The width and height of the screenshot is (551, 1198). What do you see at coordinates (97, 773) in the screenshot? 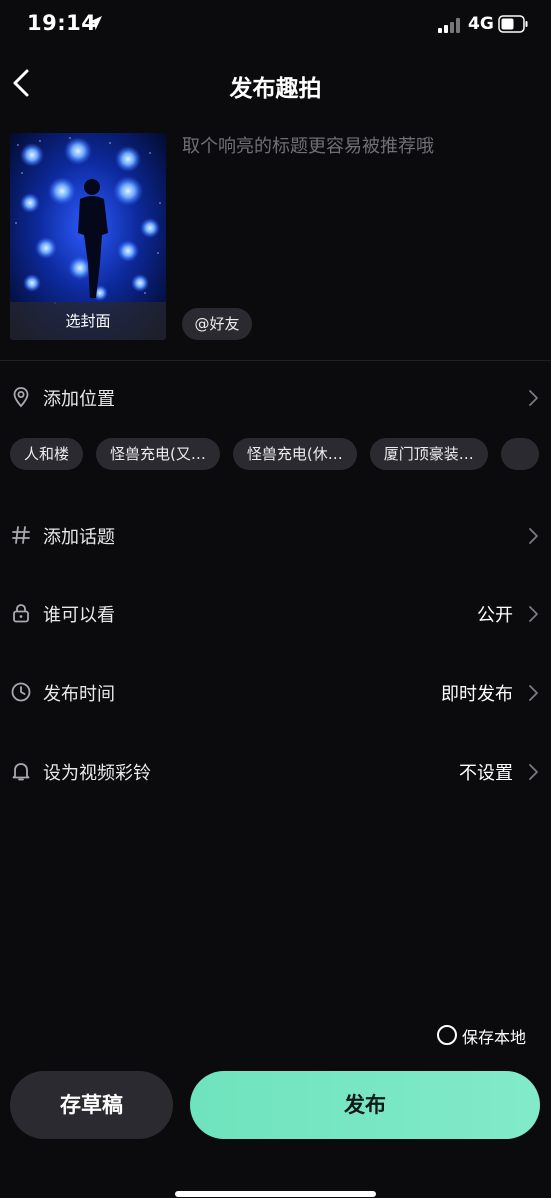
I see `video-ringtone-label: 设为视频彩铃` at bounding box center [97, 773].